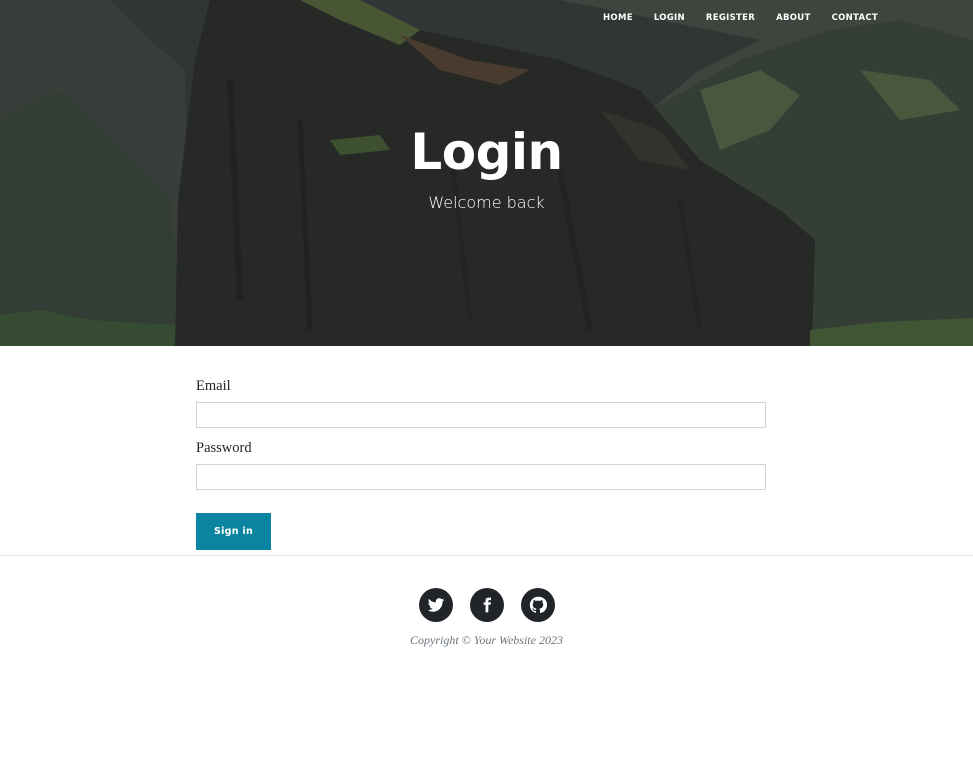 This screenshot has width=973, height=777. I want to click on email-group: Email, so click(481, 403).